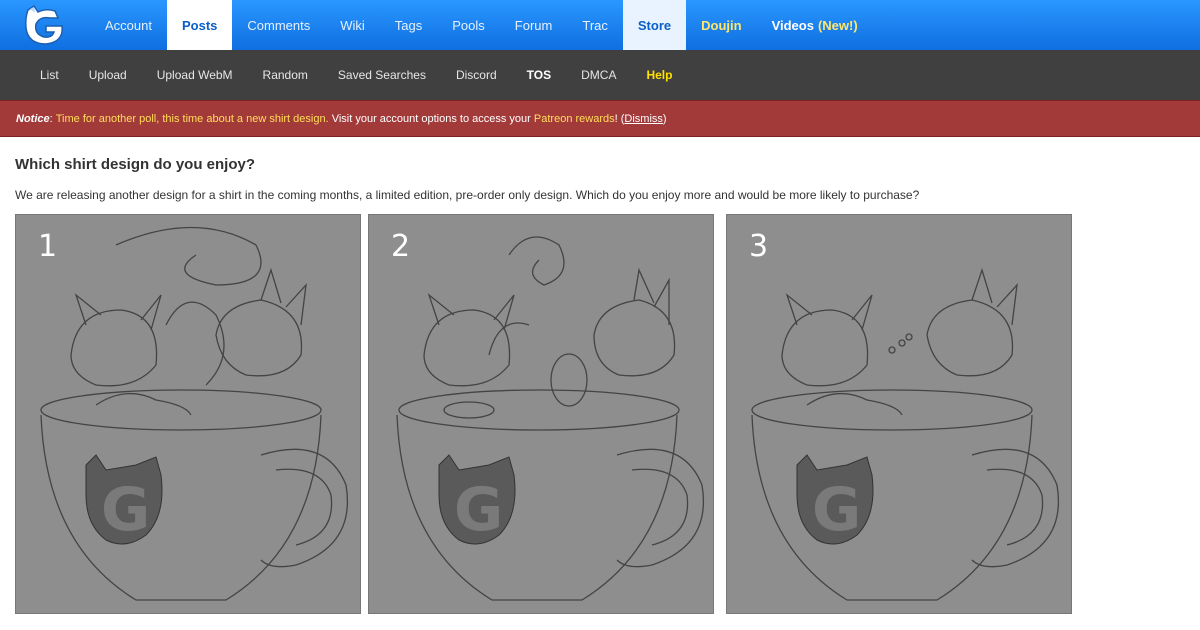  I want to click on site-logo, so click(45, 25).